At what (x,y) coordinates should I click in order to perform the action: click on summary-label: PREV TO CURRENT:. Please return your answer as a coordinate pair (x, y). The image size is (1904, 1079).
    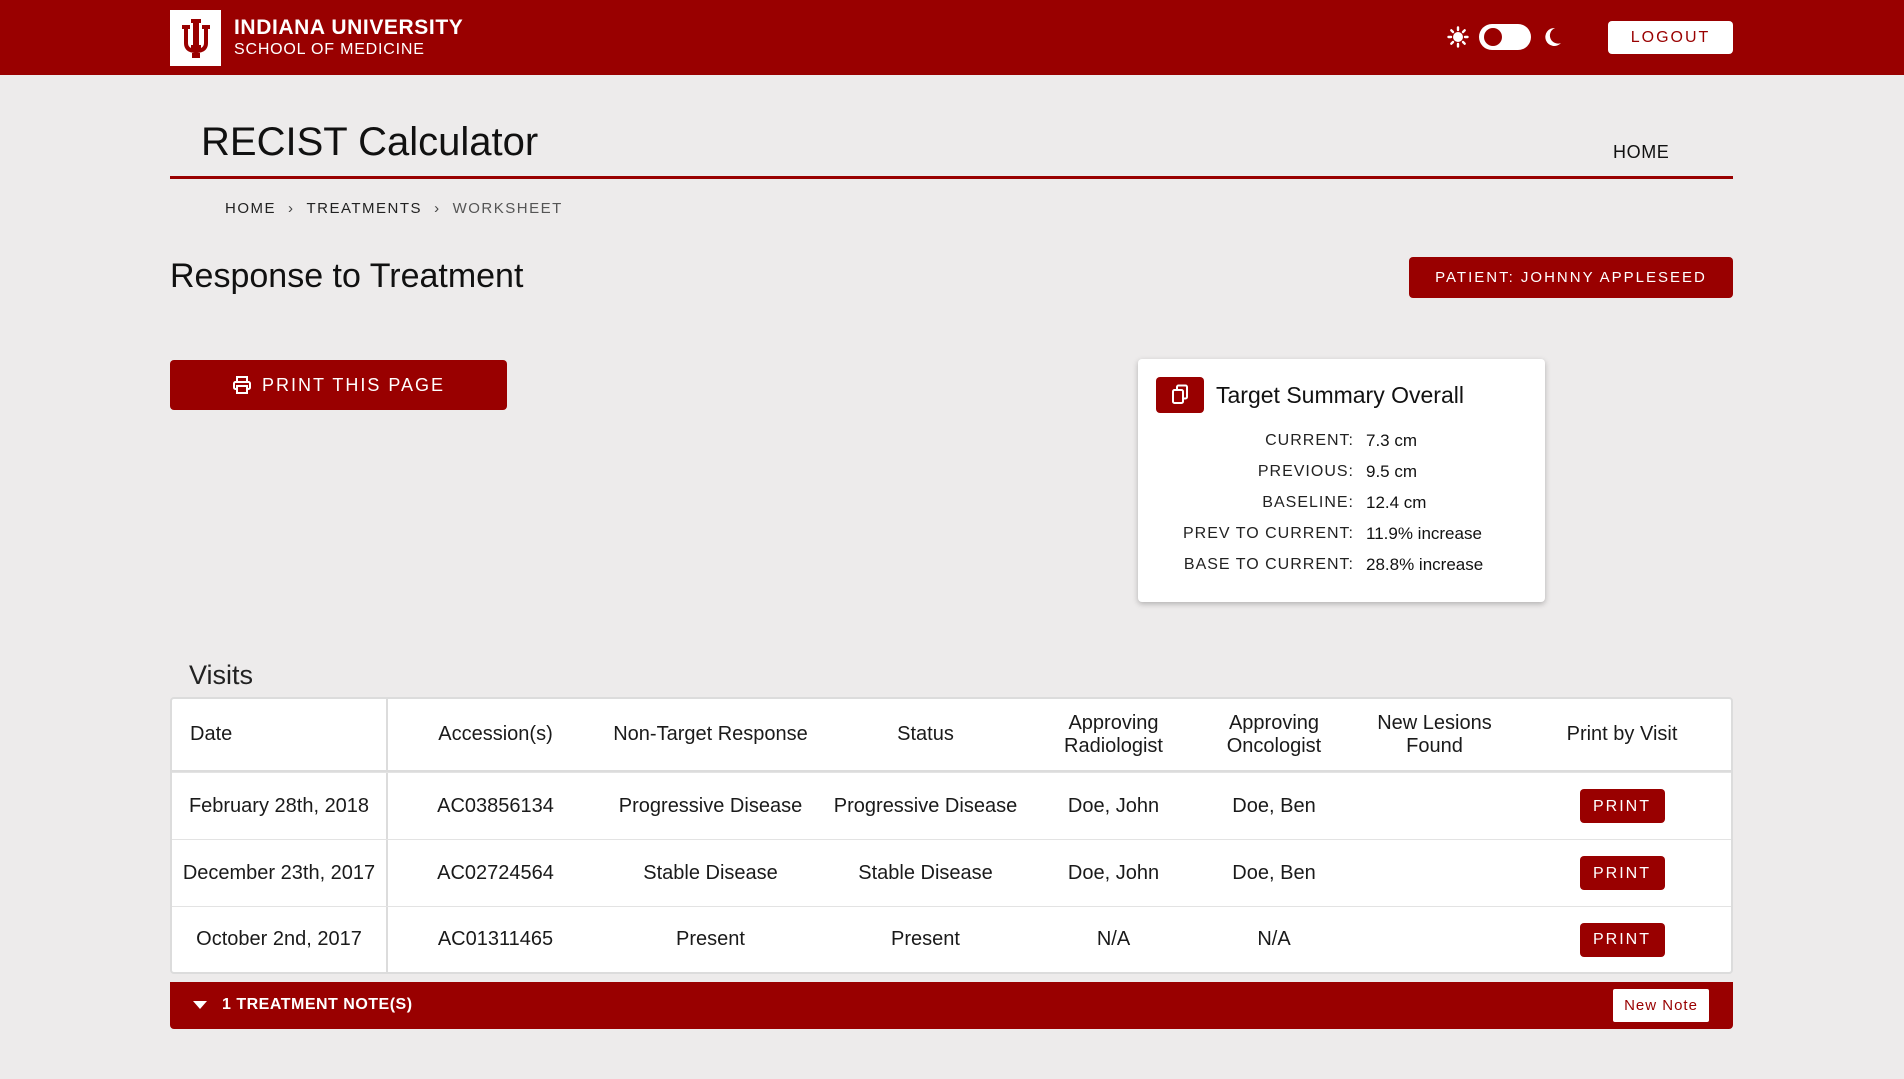
    Looking at the image, I should click on (1268, 533).